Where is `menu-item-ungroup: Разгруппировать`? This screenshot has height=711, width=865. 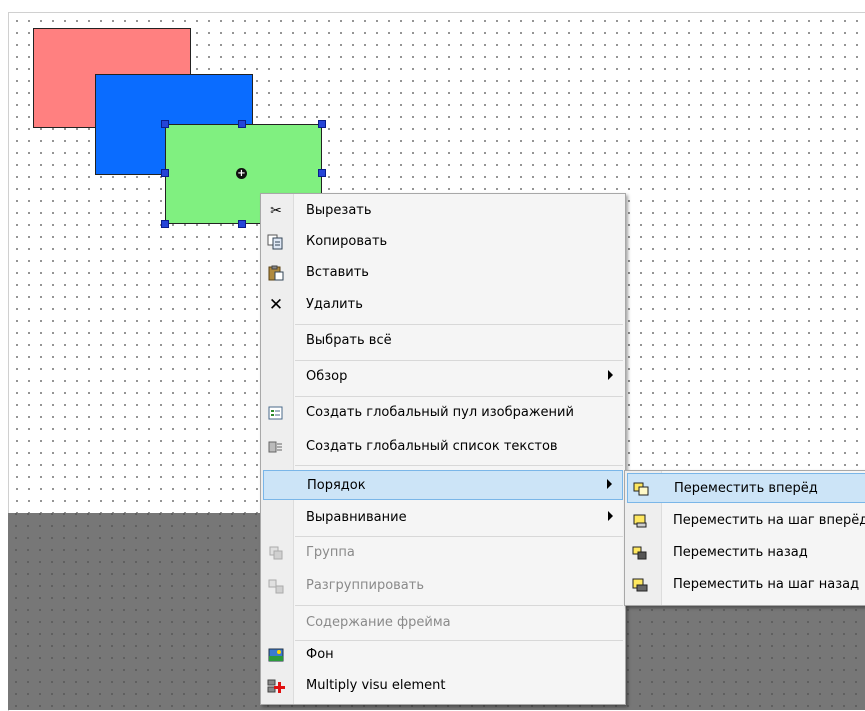
menu-item-ungroup: Разгруппировать is located at coordinates (443, 586).